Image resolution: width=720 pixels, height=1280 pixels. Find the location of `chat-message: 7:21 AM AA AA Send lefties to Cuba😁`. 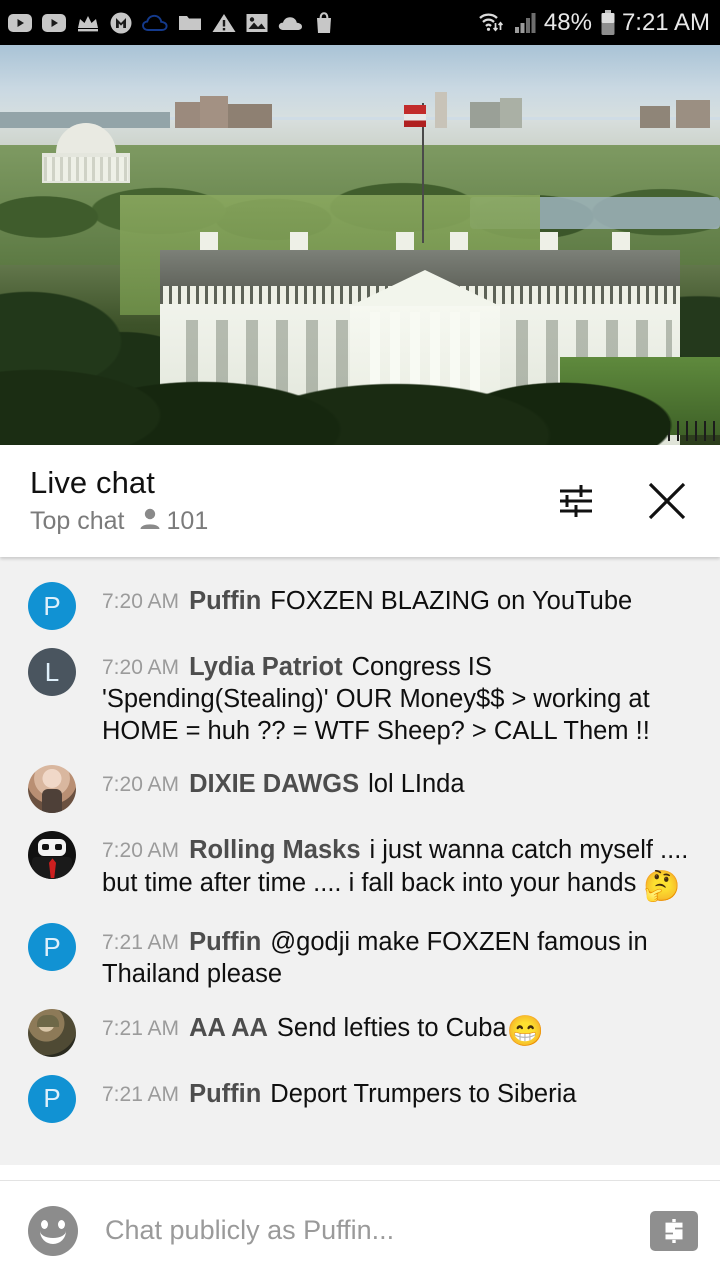

chat-message: 7:21 AM AA AA Send lefties to Cuba😁 is located at coordinates (360, 1033).